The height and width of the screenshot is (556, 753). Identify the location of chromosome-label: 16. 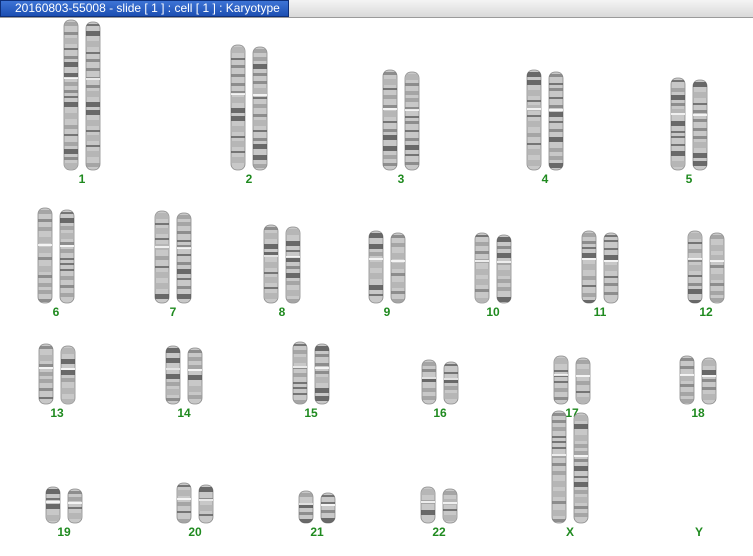
(440, 413).